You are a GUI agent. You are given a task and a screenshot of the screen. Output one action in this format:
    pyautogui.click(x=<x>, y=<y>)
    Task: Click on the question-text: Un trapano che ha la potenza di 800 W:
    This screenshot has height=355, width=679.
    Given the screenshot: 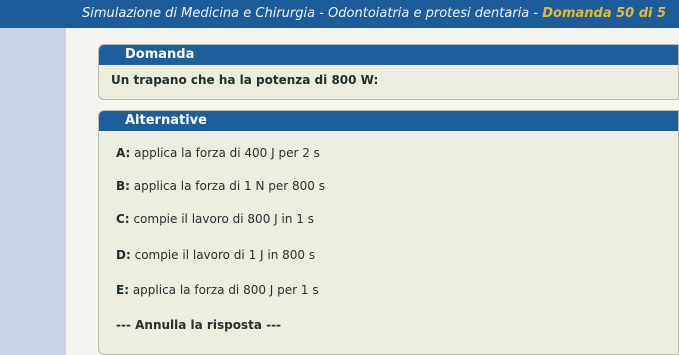 What is the action you would take?
    pyautogui.click(x=245, y=80)
    